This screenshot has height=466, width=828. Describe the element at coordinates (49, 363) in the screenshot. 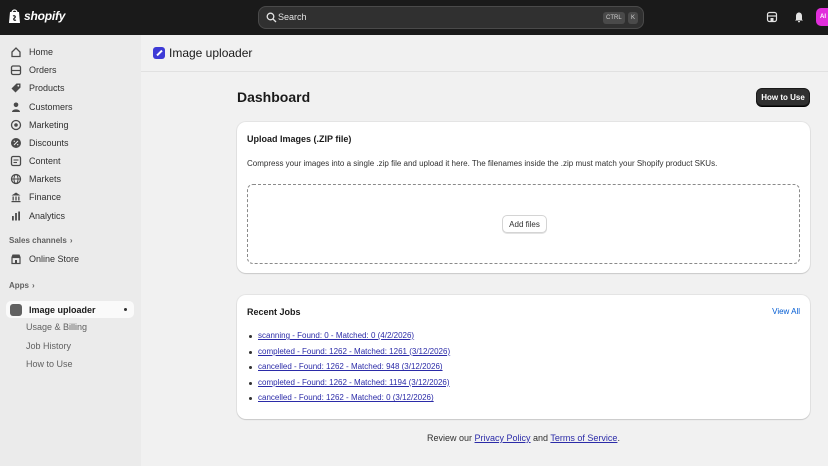

I see `sidebar-item-label: How to Use` at that location.